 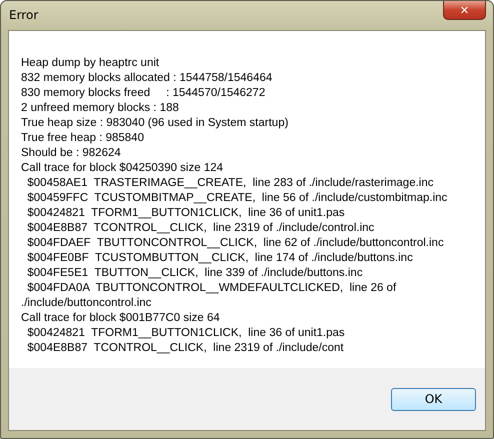 What do you see at coordinates (185, 348) in the screenshot?
I see `message-line: $004E8B87 TCONTROL__CLICK, line 2319 of ./include/cont` at bounding box center [185, 348].